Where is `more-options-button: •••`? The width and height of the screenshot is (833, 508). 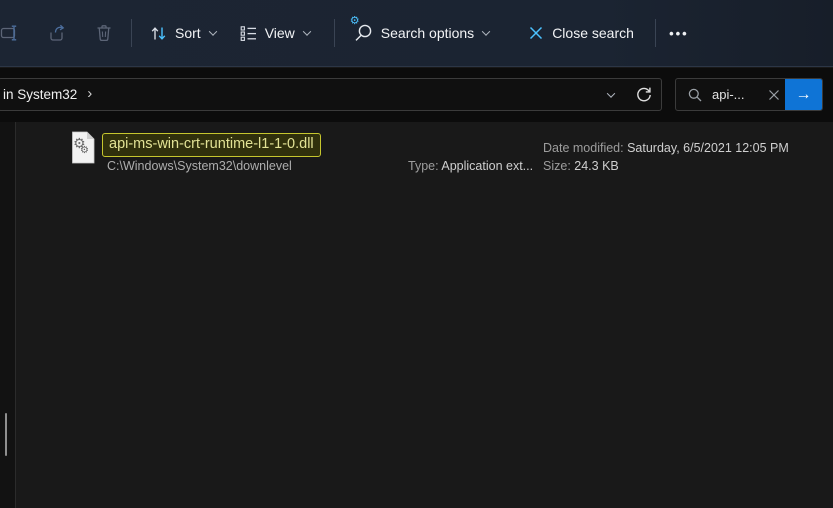
more-options-button: ••• is located at coordinates (679, 33).